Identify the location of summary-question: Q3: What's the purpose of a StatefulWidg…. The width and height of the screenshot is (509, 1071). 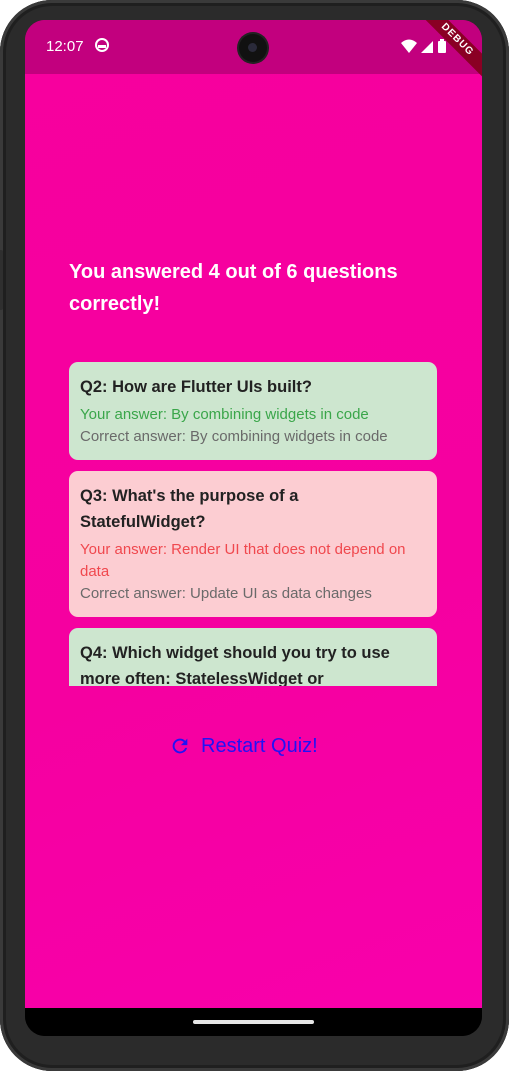
(189, 509).